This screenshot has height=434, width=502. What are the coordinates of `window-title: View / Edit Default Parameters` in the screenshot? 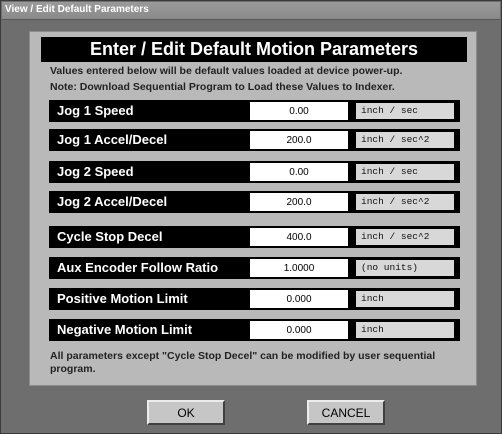 It's located at (77, 9).